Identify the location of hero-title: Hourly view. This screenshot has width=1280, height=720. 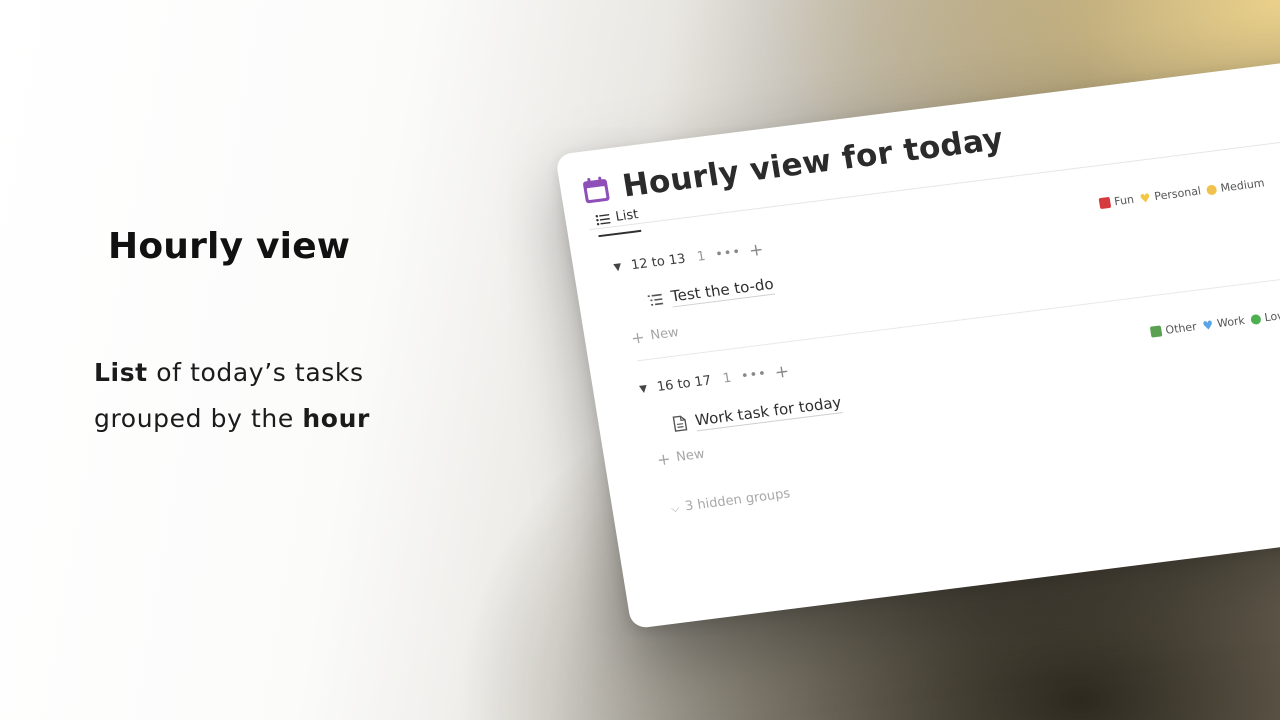
(229, 246).